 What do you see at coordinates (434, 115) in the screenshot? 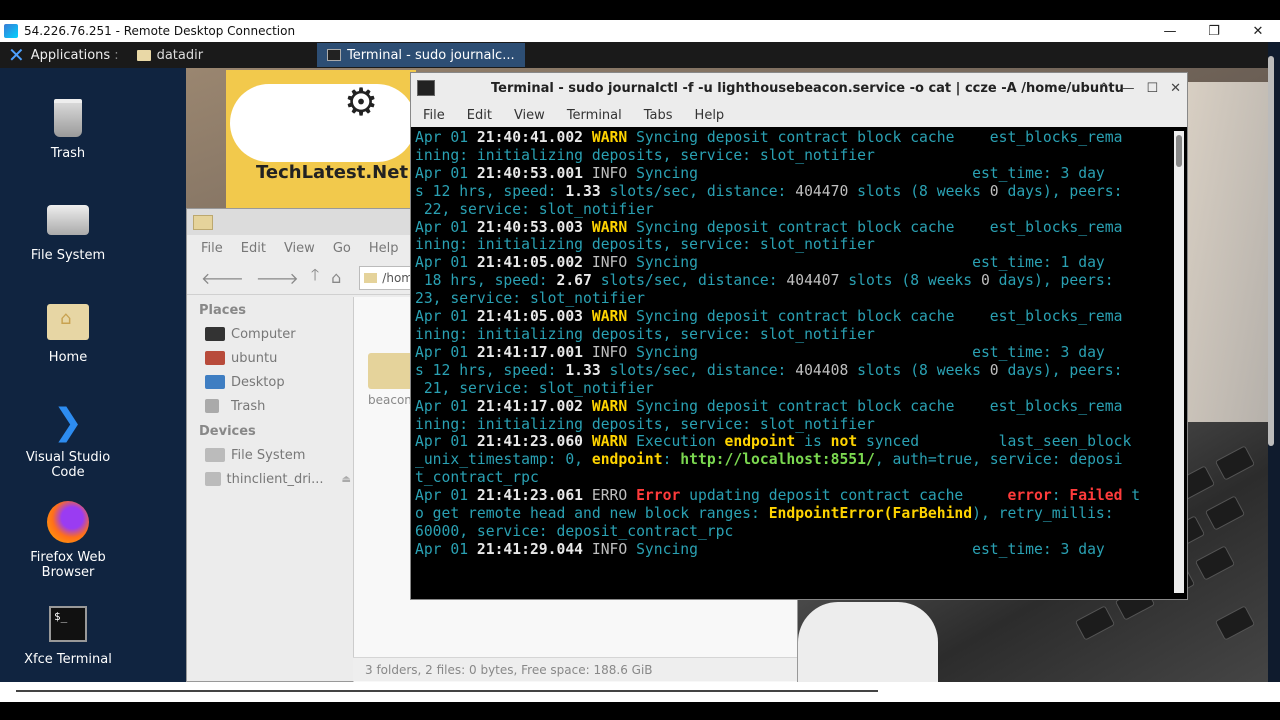
I see `term-menu-file: File` at bounding box center [434, 115].